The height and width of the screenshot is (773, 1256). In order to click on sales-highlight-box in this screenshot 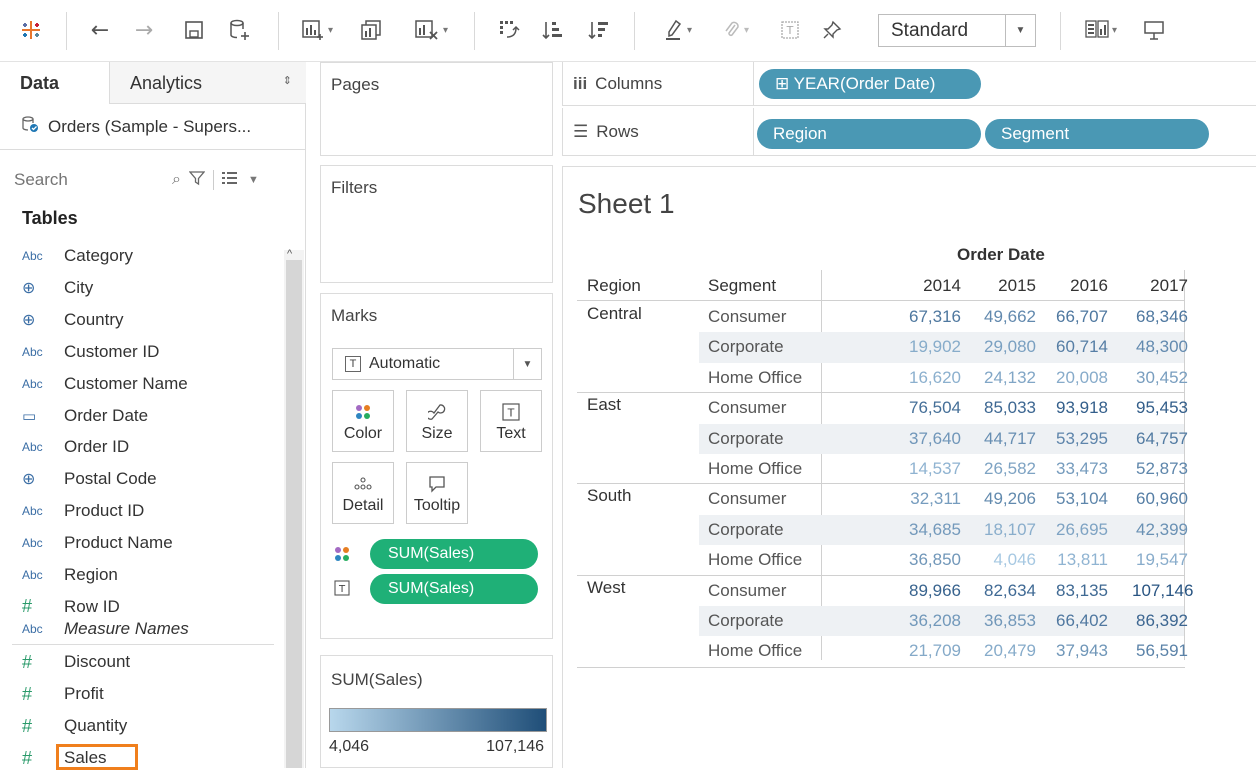, I will do `click(97, 757)`.